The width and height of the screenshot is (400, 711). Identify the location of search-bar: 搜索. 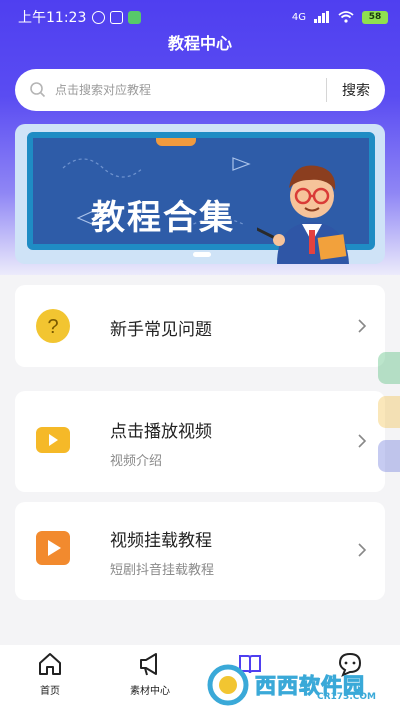
(200, 90).